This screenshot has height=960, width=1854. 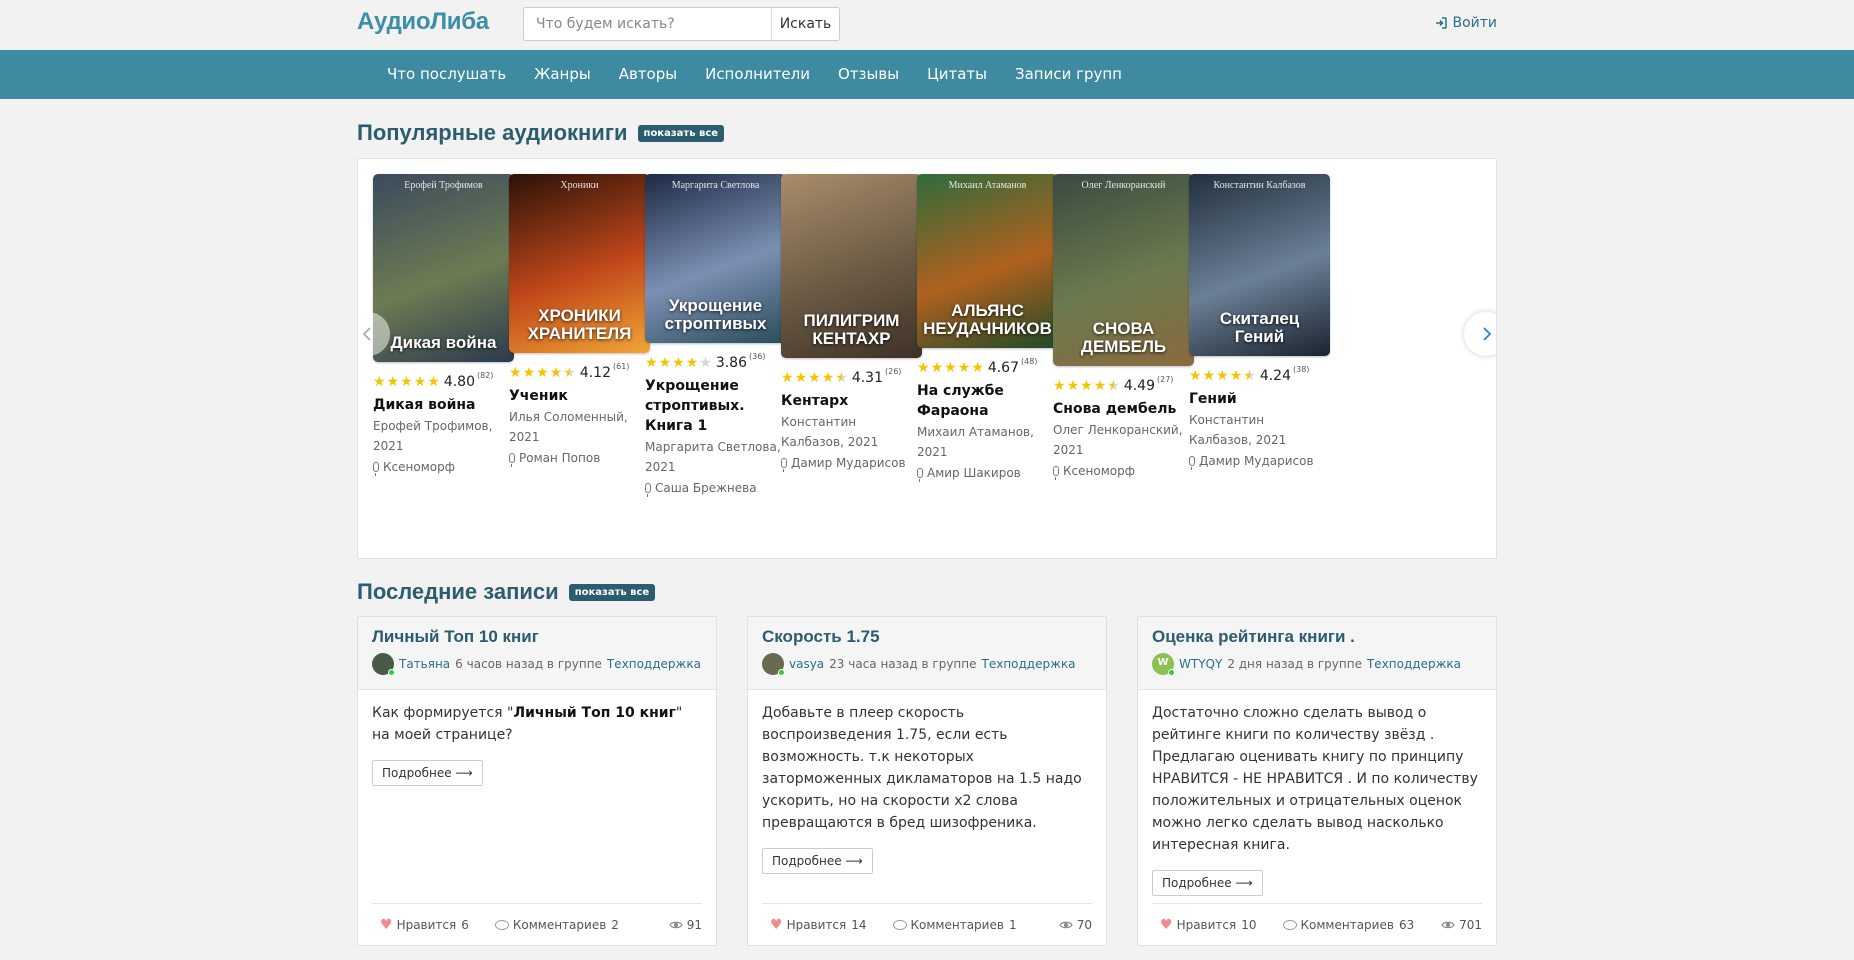 What do you see at coordinates (715, 258) in the screenshot?
I see `book-cover: Маргарита Светлова Укрощение строптивых` at bounding box center [715, 258].